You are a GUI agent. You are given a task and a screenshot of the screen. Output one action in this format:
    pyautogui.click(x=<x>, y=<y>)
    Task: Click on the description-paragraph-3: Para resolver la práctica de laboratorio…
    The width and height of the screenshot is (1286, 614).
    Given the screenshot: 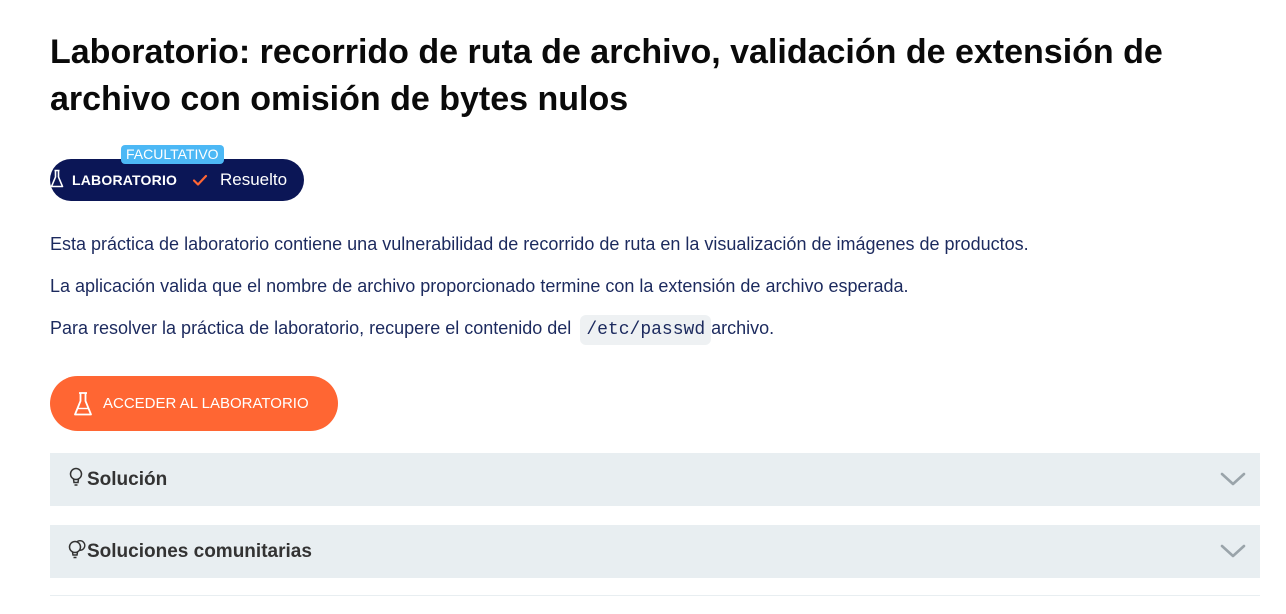 What is the action you would take?
    pyautogui.click(x=412, y=330)
    